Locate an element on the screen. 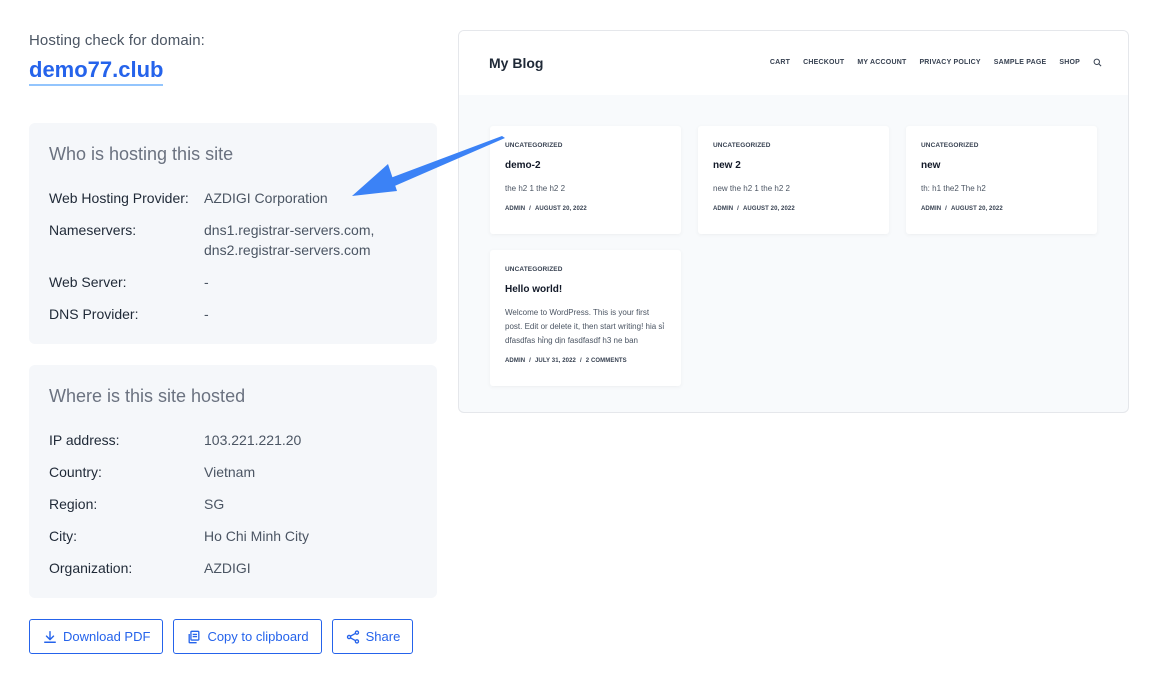  download-icon is located at coordinates (50, 636).